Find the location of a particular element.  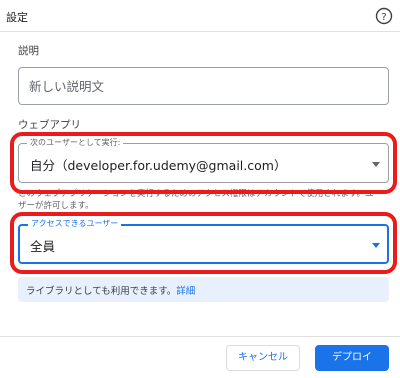

description-field is located at coordinates (203, 86).